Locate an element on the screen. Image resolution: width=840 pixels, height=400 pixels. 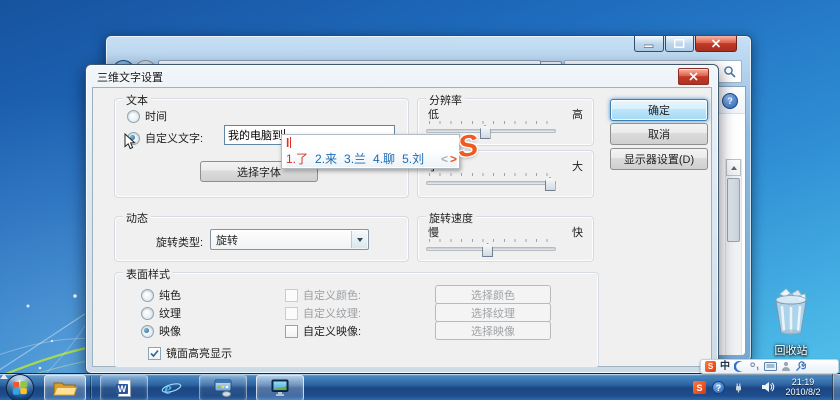
ime-candidate-4: 4.聊 is located at coordinates (384, 158).